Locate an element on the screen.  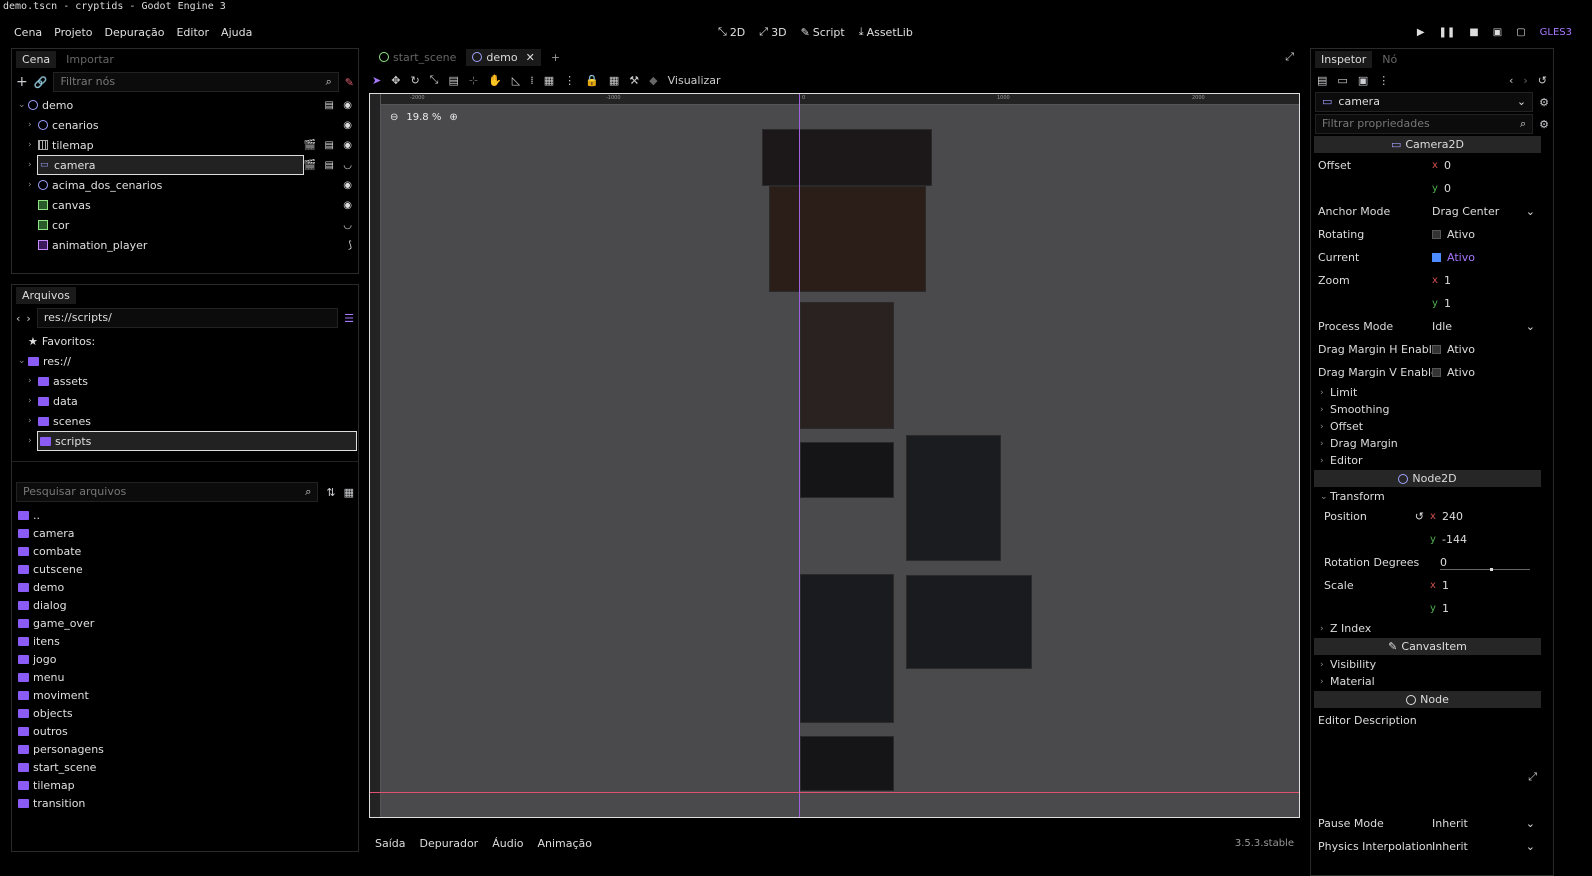
file-list-item: outros is located at coordinates (188, 731).